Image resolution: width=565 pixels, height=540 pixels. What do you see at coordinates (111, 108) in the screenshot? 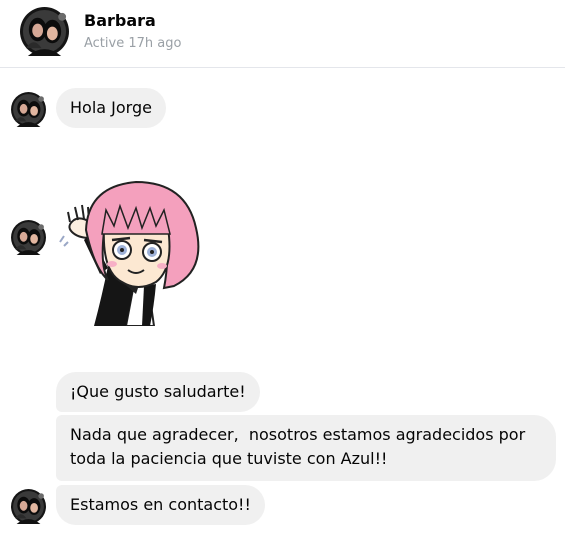
I see `message-bubble: Hola Jorge` at bounding box center [111, 108].